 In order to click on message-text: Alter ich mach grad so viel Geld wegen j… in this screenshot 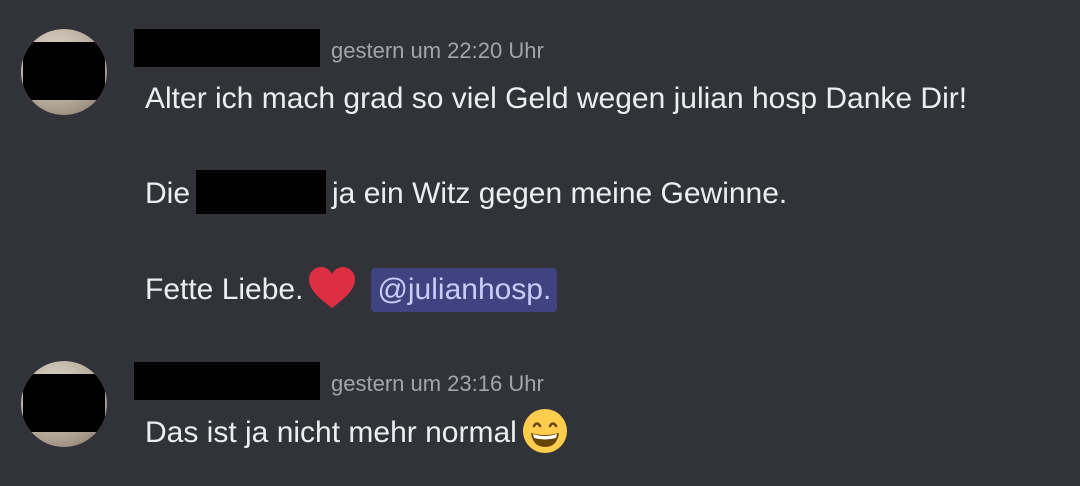, I will do `click(556, 98)`.